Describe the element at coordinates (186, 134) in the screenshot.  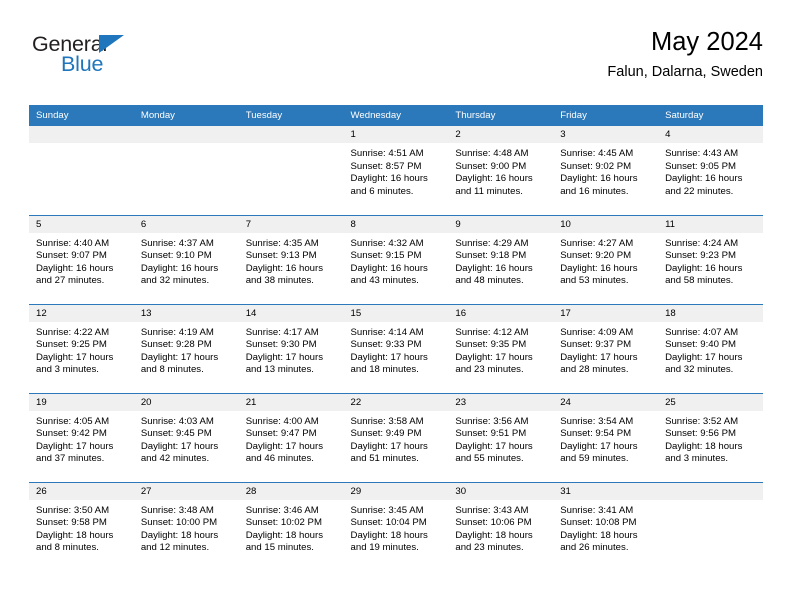
I see `day-number` at that location.